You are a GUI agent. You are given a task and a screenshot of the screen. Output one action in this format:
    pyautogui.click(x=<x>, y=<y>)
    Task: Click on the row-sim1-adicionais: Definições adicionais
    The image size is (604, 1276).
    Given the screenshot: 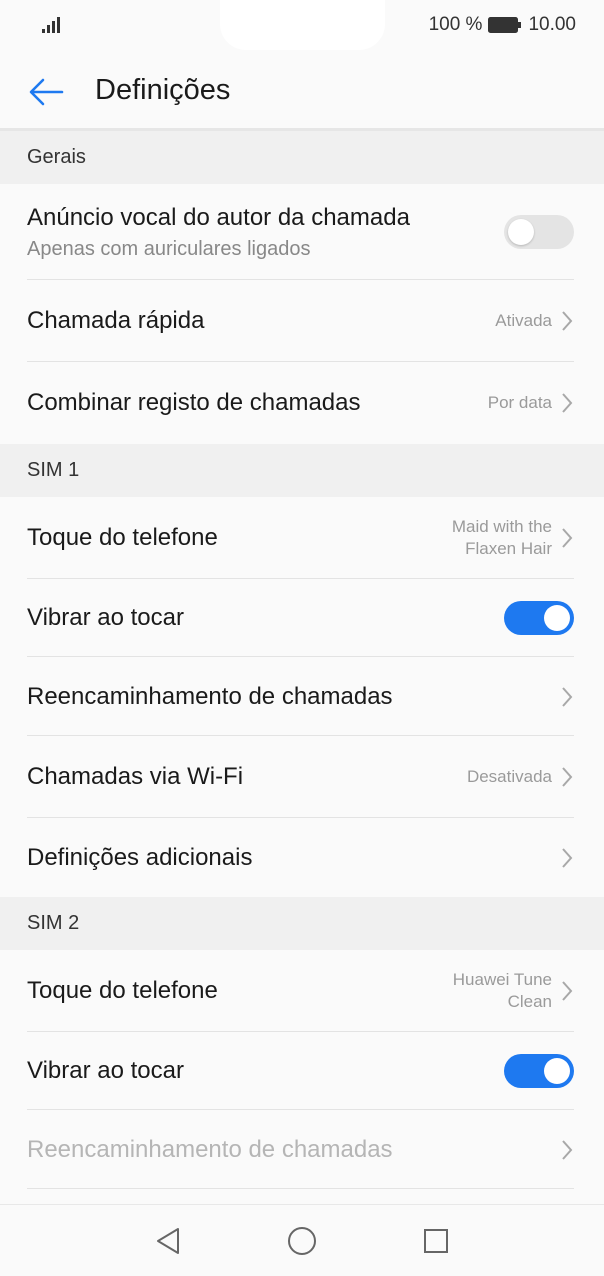 What is the action you would take?
    pyautogui.click(x=302, y=857)
    